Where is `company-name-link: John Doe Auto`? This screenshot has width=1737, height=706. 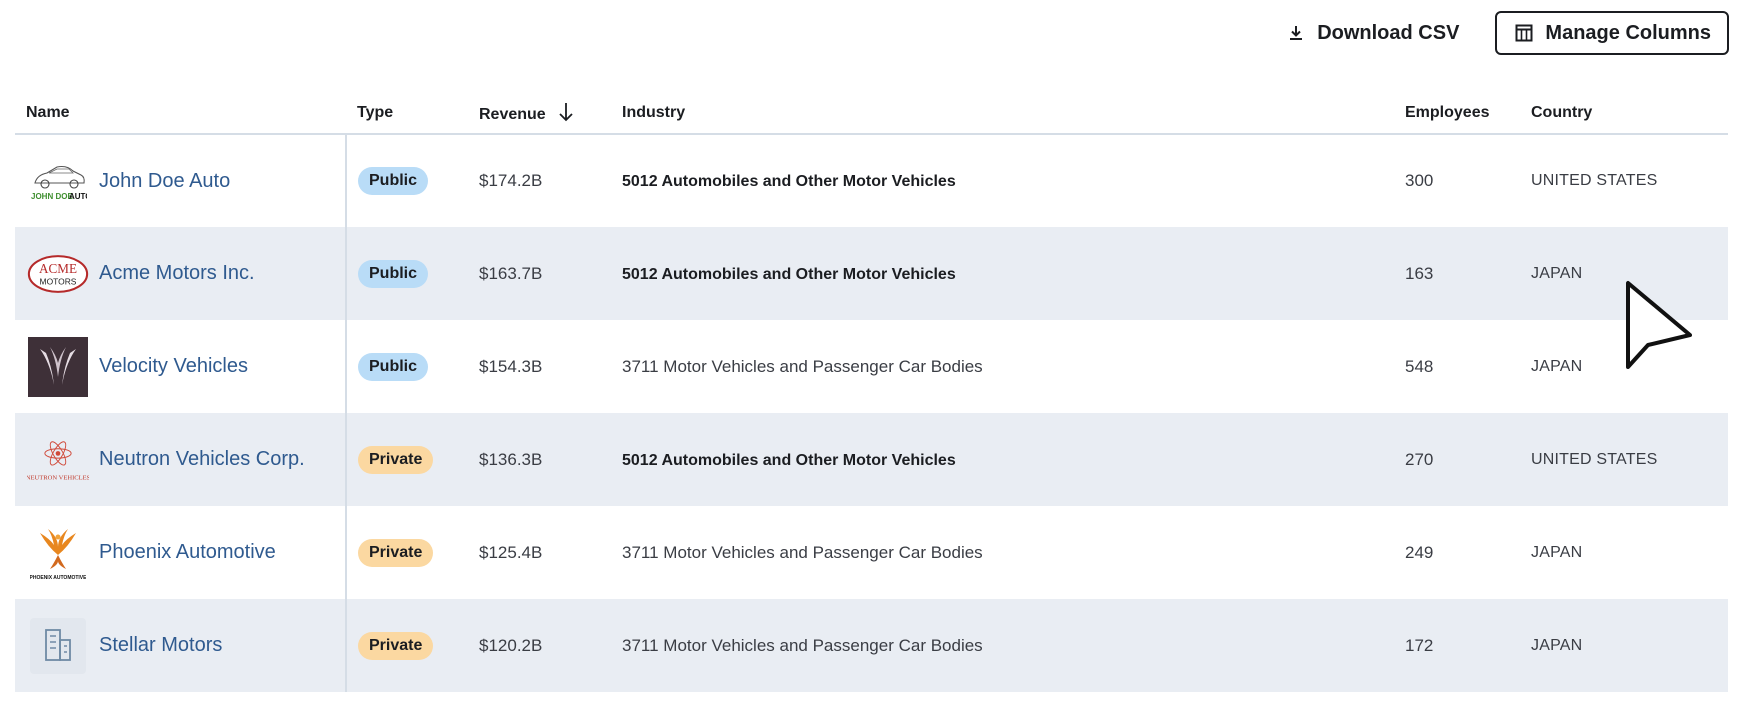
company-name-link: John Doe Auto is located at coordinates (164, 181).